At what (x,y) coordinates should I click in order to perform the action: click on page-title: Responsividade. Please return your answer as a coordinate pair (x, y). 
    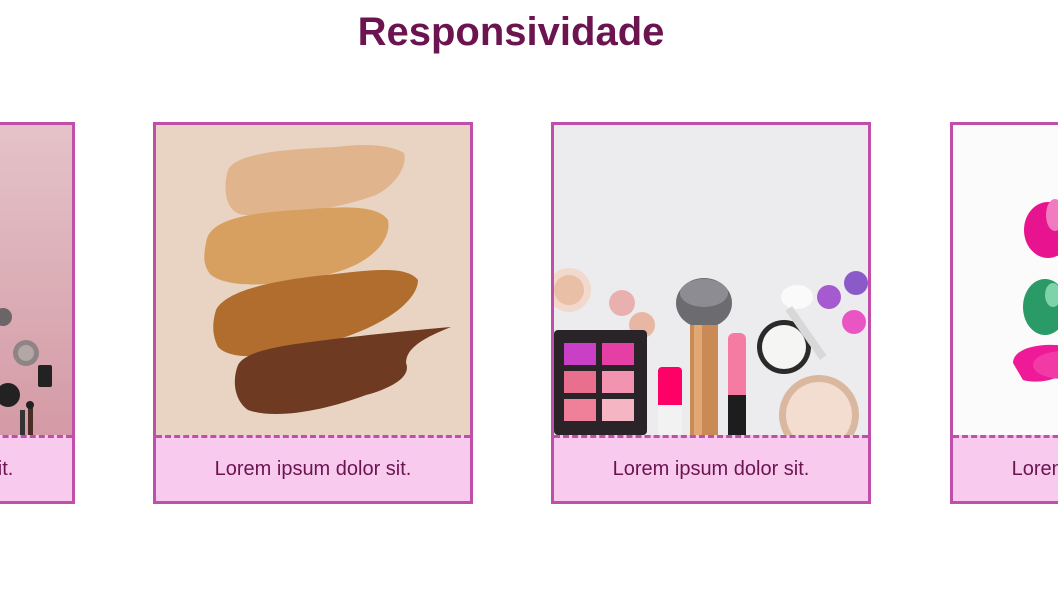
    Looking at the image, I should click on (511, 32).